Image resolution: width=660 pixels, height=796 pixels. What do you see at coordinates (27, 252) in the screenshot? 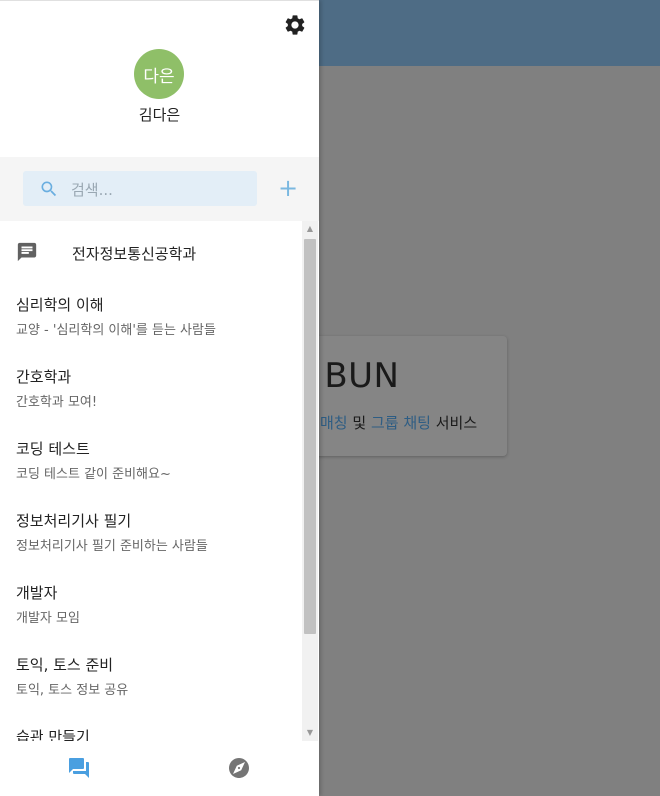
I see `chat-icon` at bounding box center [27, 252].